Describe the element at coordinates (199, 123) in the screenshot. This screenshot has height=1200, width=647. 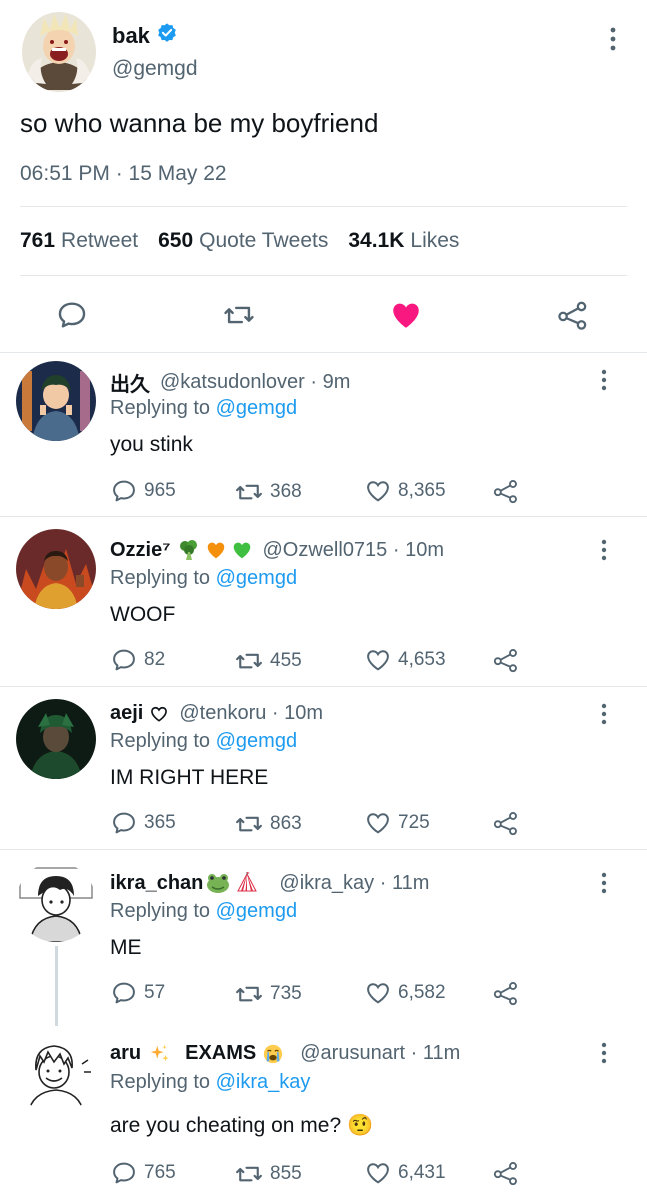
I see `tweet-text: so who wanna be my boyfriend` at that location.